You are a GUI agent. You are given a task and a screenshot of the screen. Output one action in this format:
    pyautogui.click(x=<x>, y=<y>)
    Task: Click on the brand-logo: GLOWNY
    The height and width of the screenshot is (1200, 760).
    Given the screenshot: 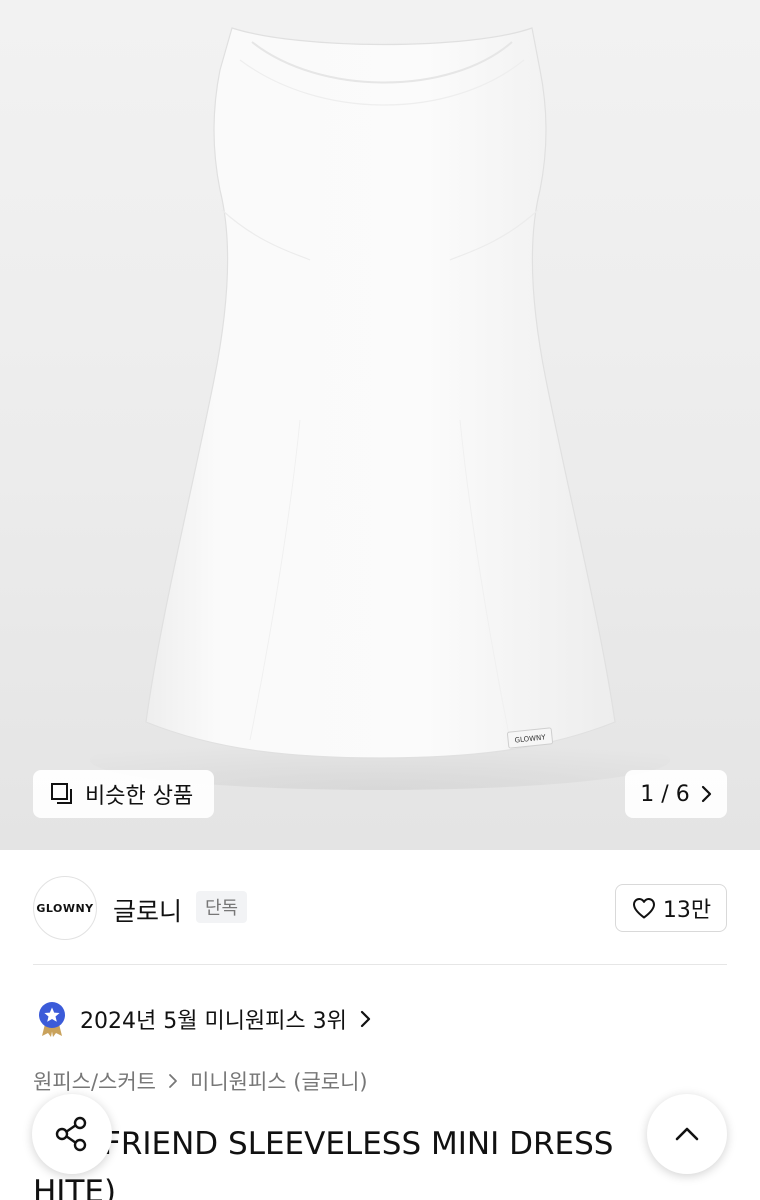 What is the action you would take?
    pyautogui.click(x=65, y=908)
    